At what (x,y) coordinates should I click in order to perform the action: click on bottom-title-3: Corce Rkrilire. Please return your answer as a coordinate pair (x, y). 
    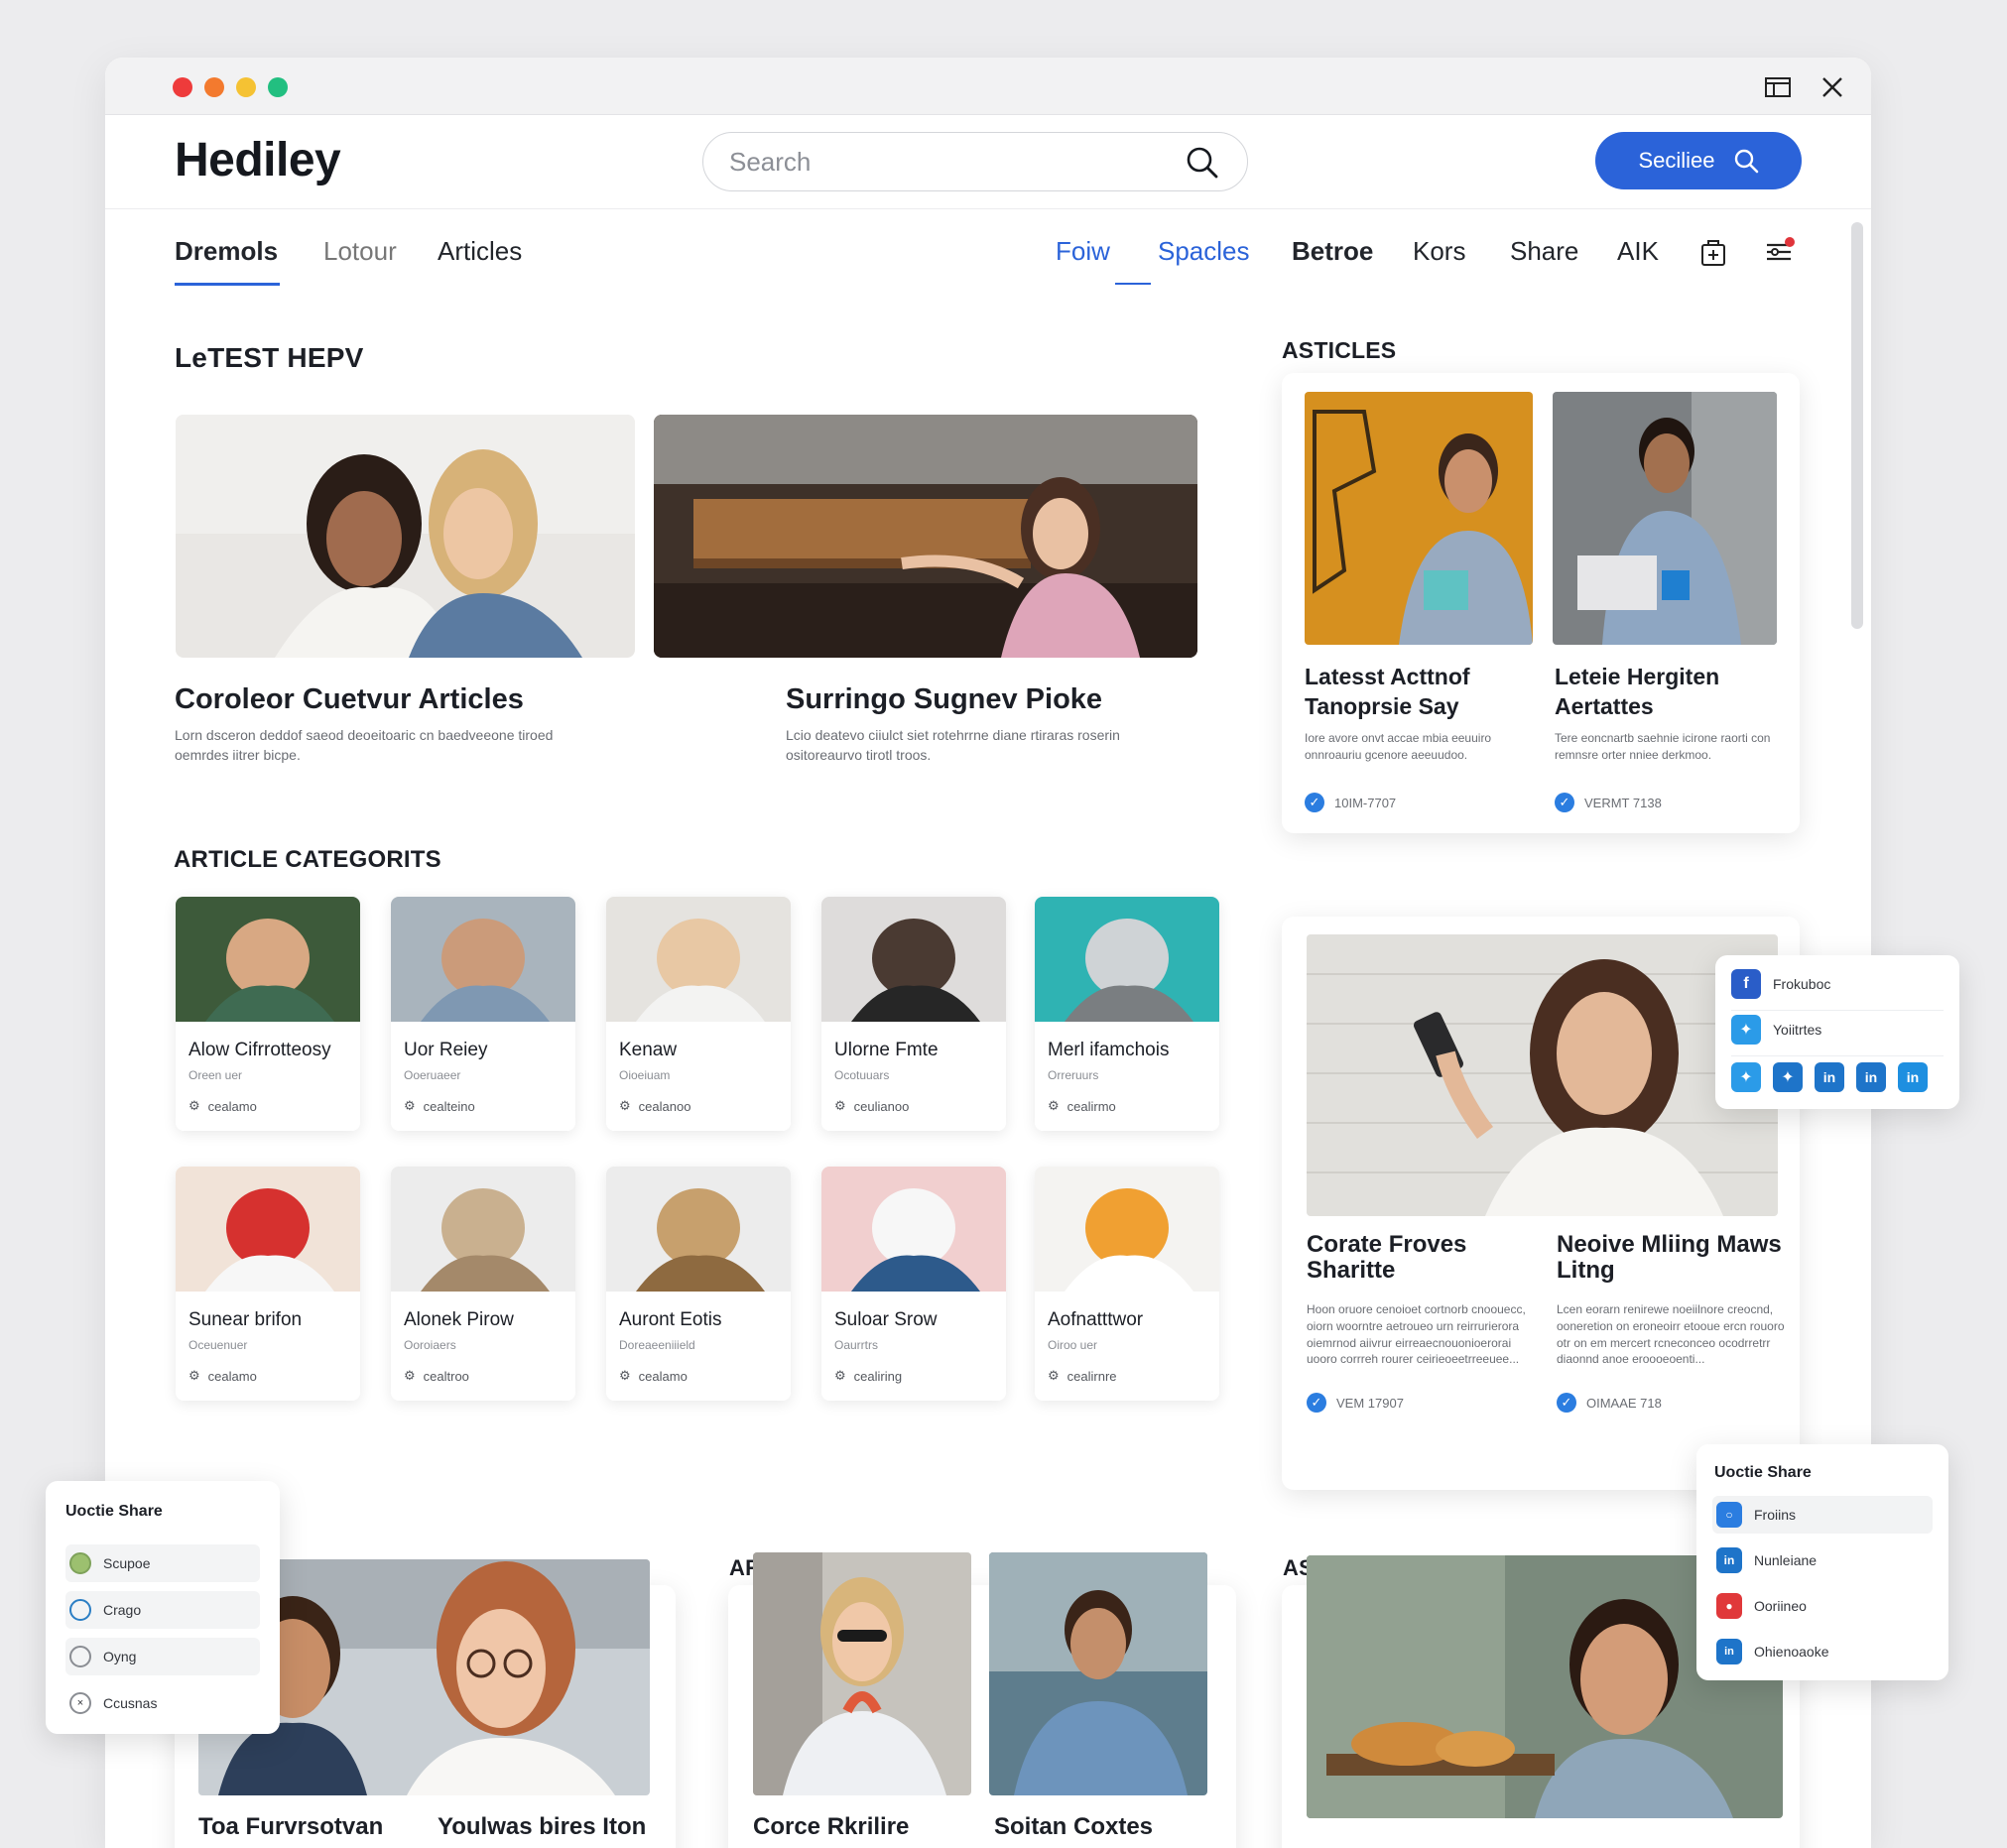
    Looking at the image, I should click on (831, 1827).